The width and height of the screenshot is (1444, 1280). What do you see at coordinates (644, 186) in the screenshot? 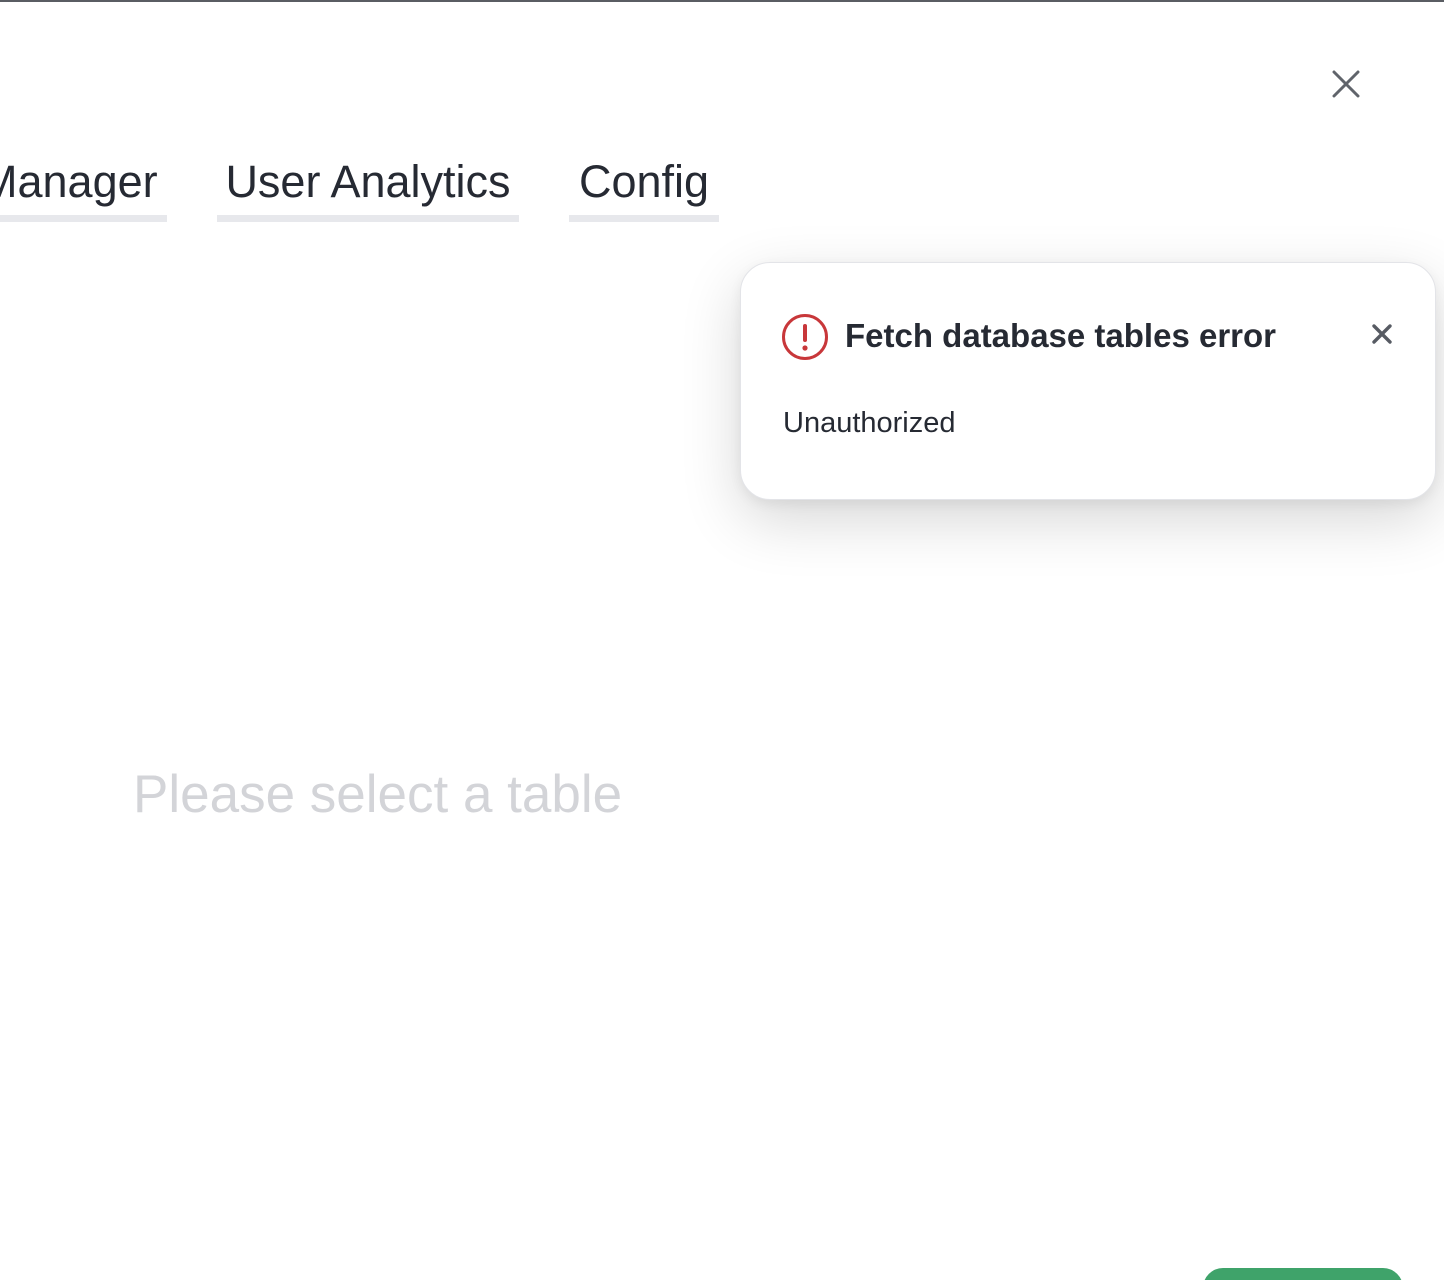
I see `tab-config: Config` at bounding box center [644, 186].